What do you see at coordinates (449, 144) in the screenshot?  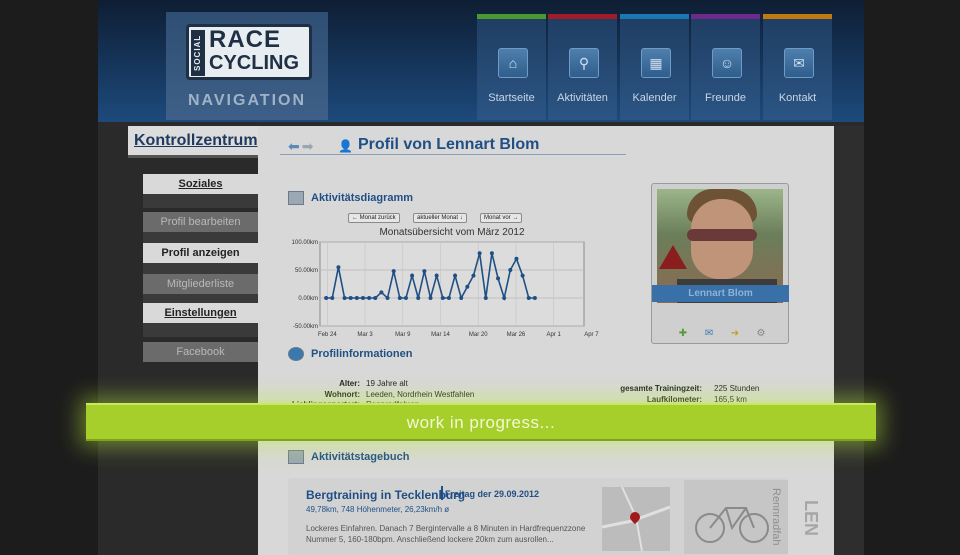 I see `page-title: Profil von Lennart Blom` at bounding box center [449, 144].